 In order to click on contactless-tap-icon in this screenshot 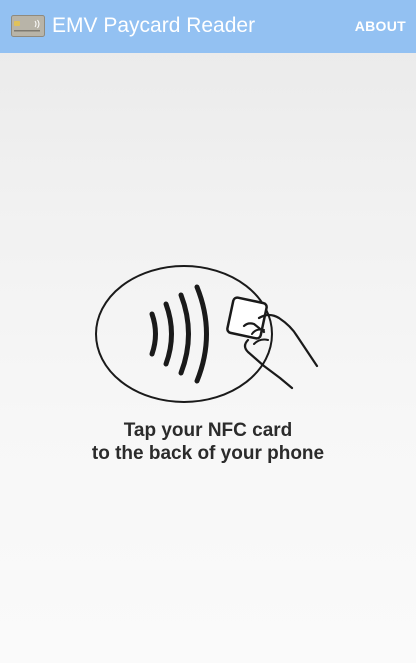, I will do `click(207, 334)`.